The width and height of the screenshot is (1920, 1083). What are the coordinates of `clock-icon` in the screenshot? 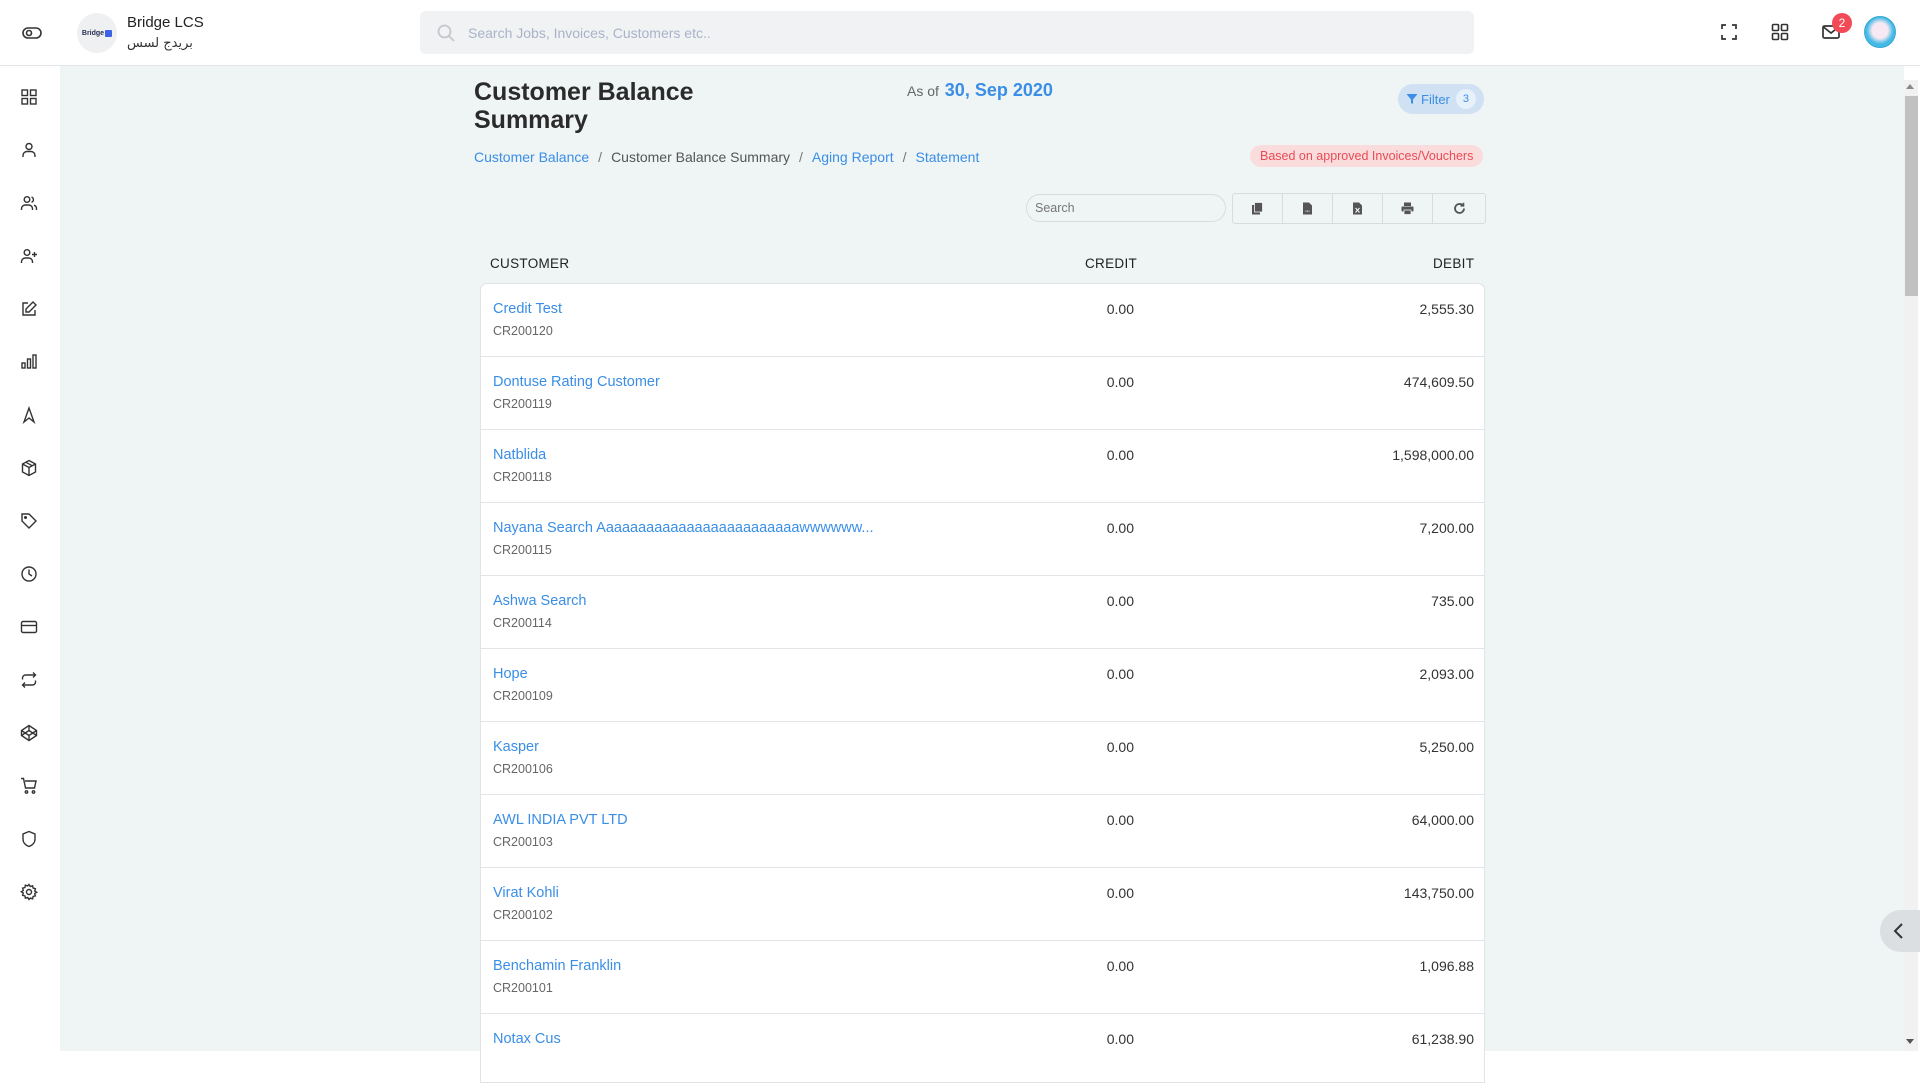 It's located at (29, 574).